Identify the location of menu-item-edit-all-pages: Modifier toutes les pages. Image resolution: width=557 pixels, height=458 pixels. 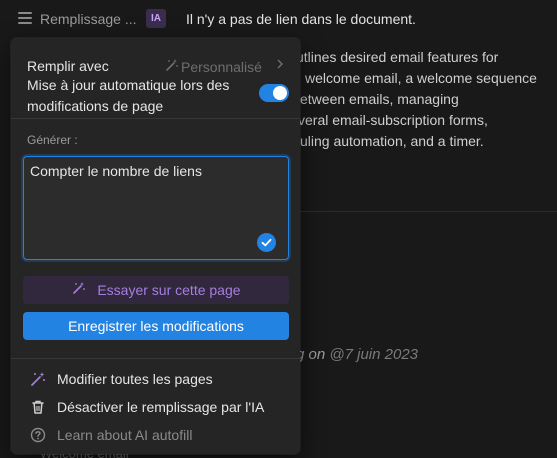
(155, 379).